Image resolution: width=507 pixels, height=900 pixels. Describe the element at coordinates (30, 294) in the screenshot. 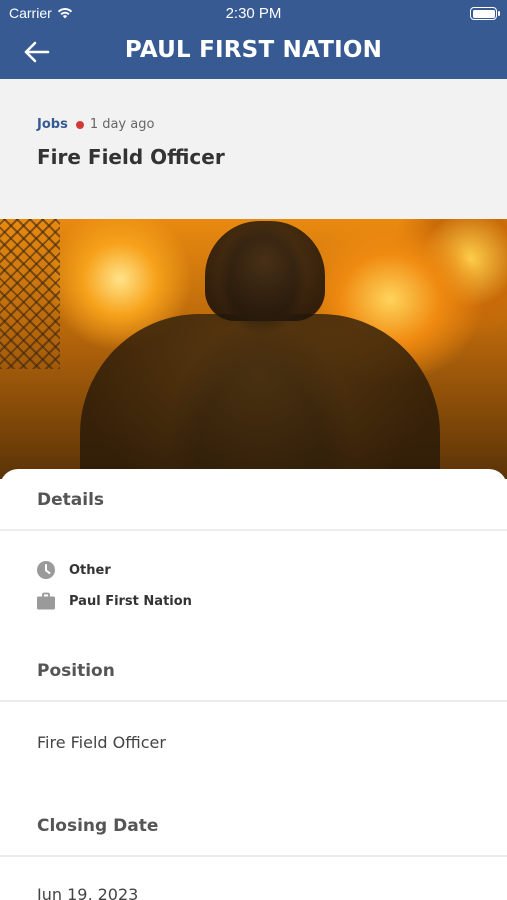

I see `fence-decoration` at that location.